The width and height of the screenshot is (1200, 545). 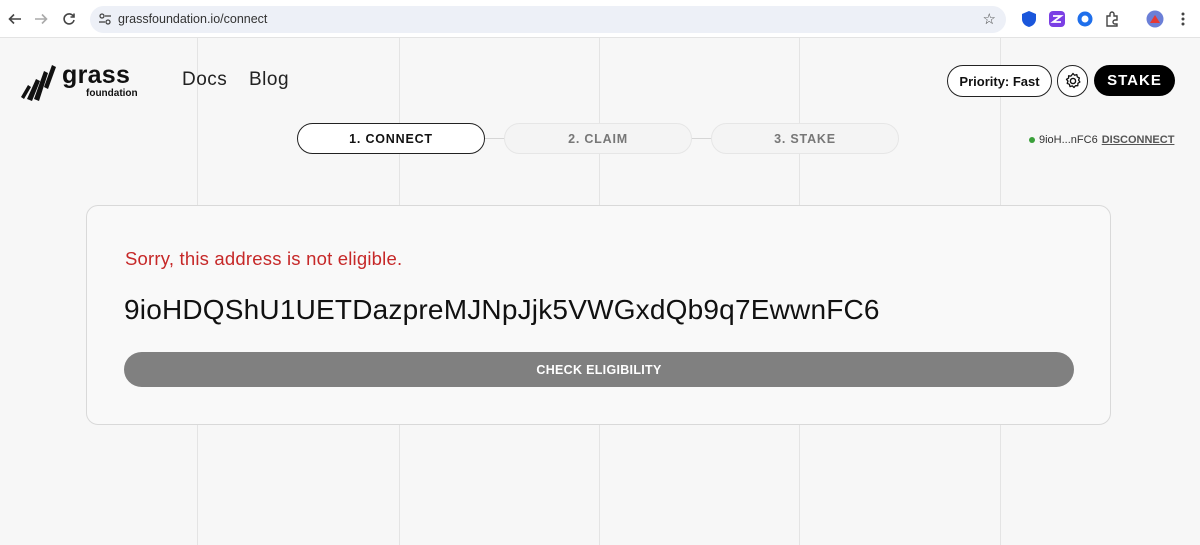 What do you see at coordinates (1068, 140) in the screenshot?
I see `wallet-short-address: 9ioH...nFC6` at bounding box center [1068, 140].